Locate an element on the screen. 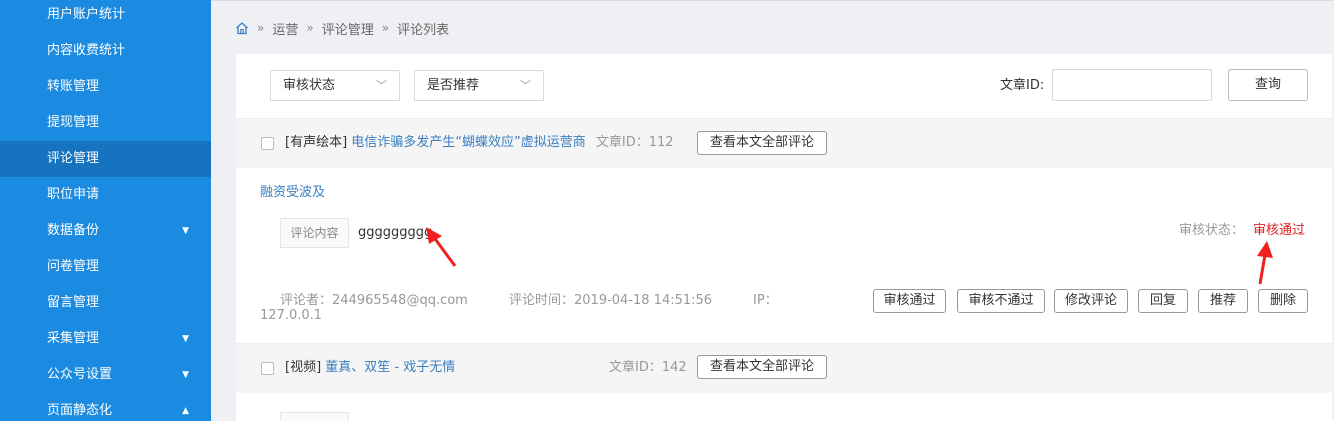 This screenshot has height=421, width=1334. sidebar-item-job-applications: 职位申请 is located at coordinates (105, 195).